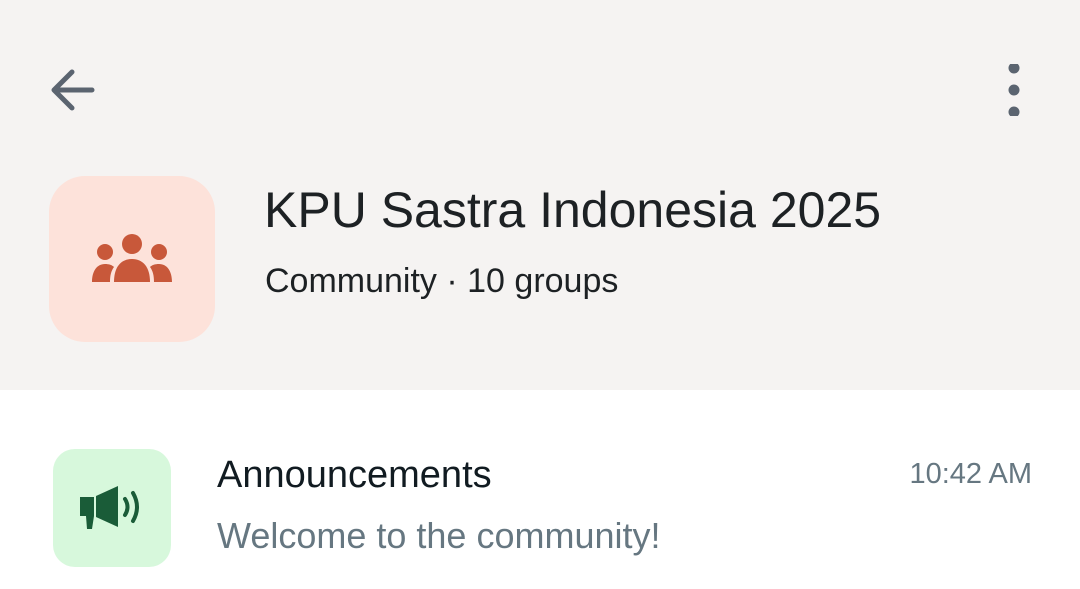  I want to click on megaphone-icon, so click(109, 507).